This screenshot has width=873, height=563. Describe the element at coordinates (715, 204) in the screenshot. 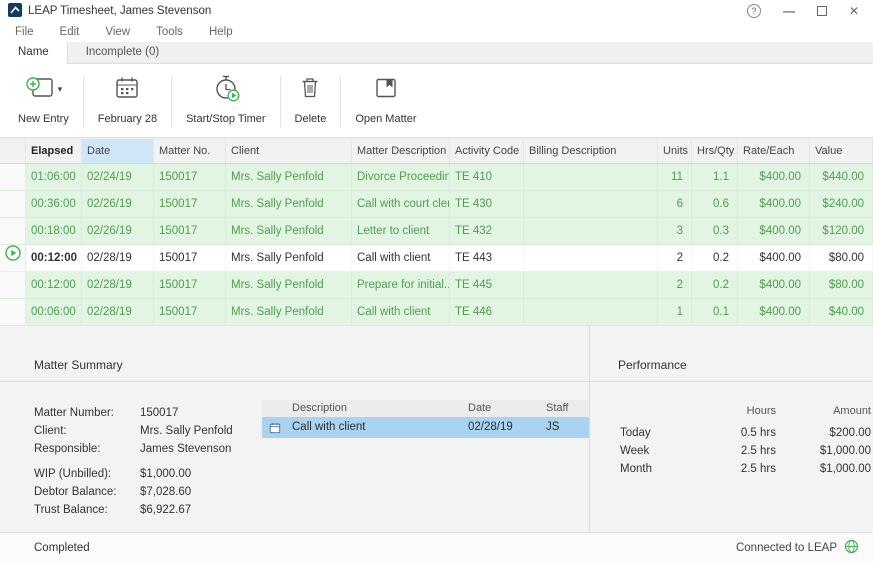

I see `cell-hrs-qty: 0.6` at that location.